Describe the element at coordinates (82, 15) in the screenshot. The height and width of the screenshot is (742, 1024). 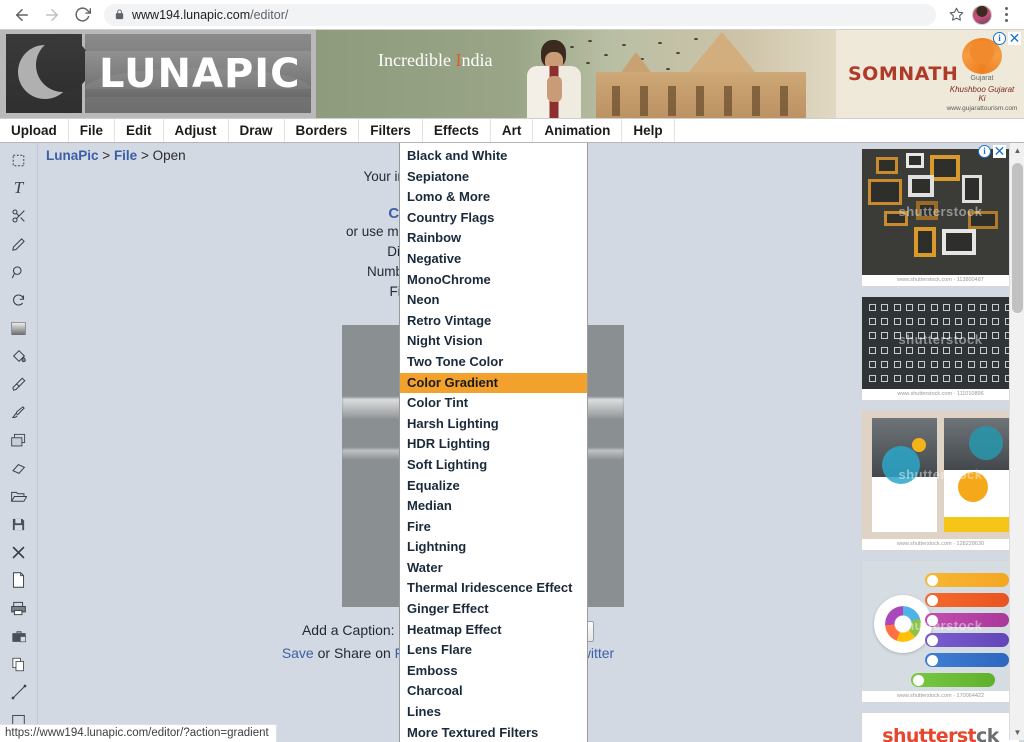
I see `reload-button` at that location.